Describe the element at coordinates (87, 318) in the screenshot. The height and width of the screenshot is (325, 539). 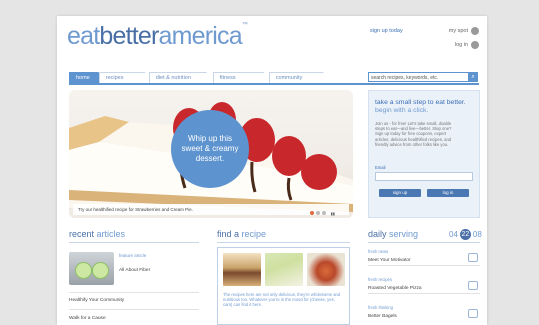
I see `article-link-2: Walk for a Cause` at that location.